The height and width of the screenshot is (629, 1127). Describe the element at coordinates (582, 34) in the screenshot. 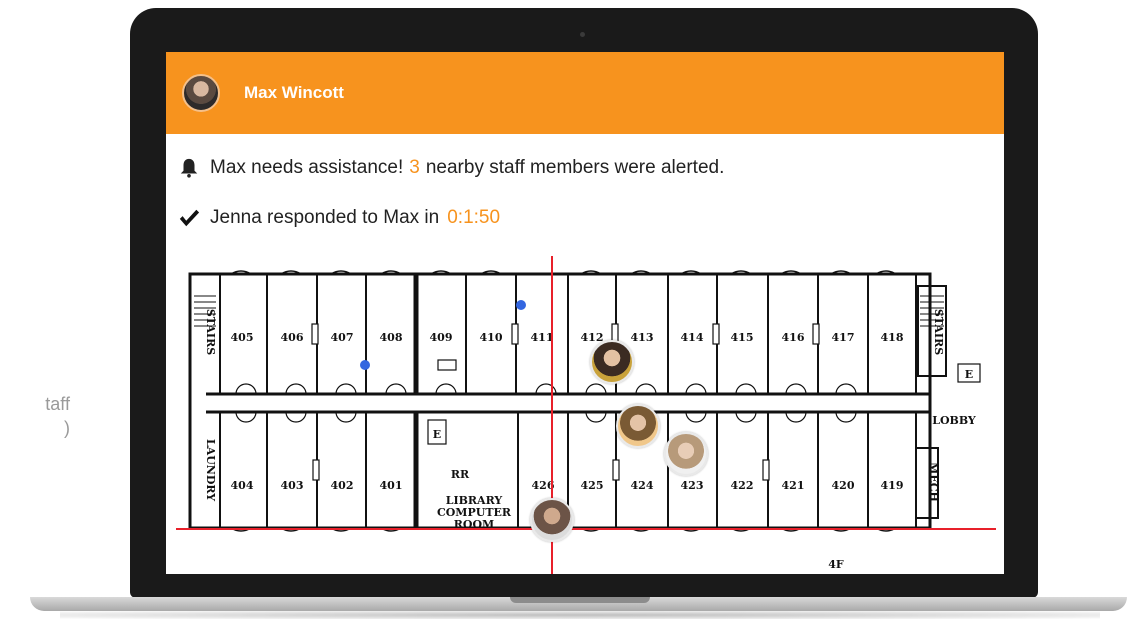

I see `camera-icon` at that location.